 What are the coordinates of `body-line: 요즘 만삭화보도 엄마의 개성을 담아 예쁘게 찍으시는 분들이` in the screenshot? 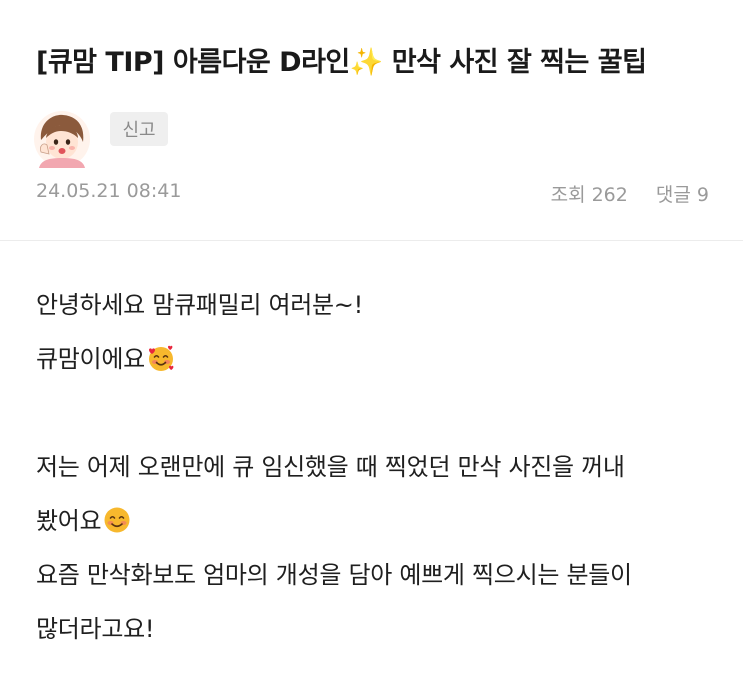 It's located at (381, 575).